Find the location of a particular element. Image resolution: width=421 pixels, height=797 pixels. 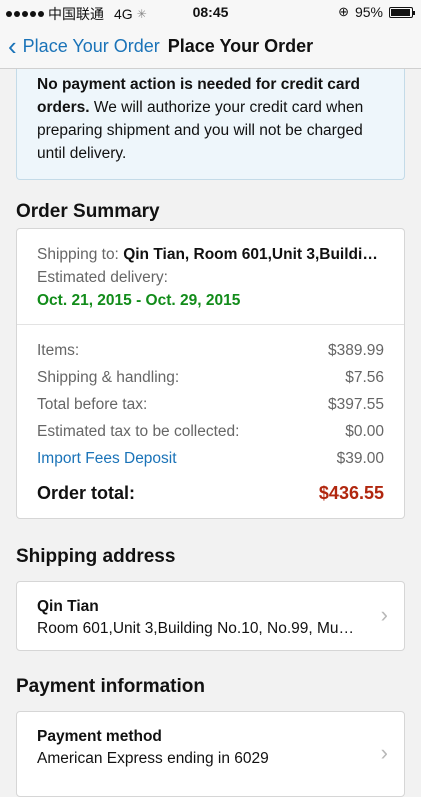

row-value: $397.55 is located at coordinates (355, 404).